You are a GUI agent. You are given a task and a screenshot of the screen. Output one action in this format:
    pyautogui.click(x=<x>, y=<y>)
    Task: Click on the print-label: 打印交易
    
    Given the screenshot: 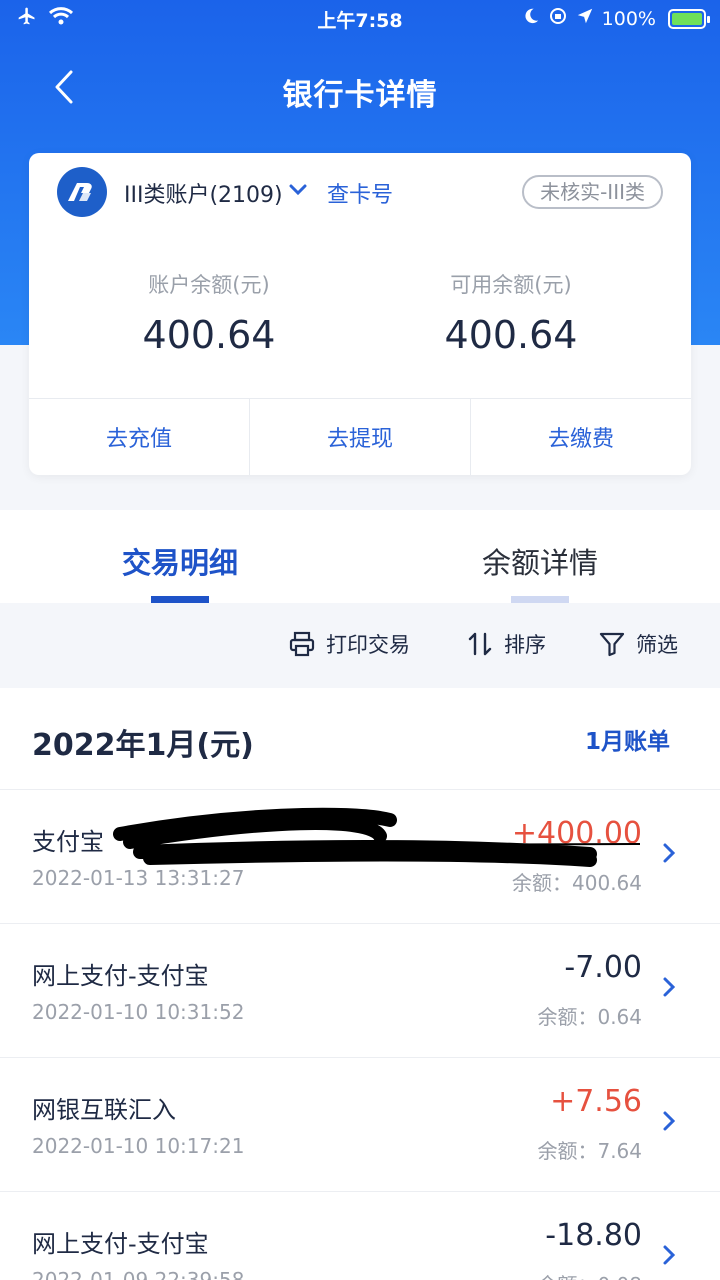 What is the action you would take?
    pyautogui.click(x=368, y=645)
    